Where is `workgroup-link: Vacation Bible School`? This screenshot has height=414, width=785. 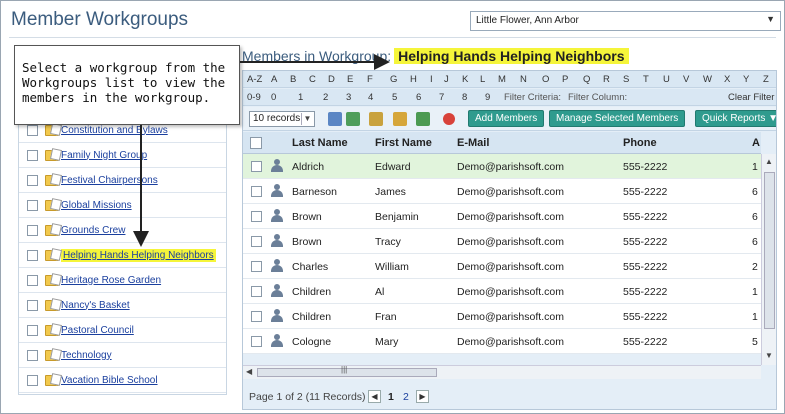 workgroup-link: Vacation Bible School is located at coordinates (109, 380).